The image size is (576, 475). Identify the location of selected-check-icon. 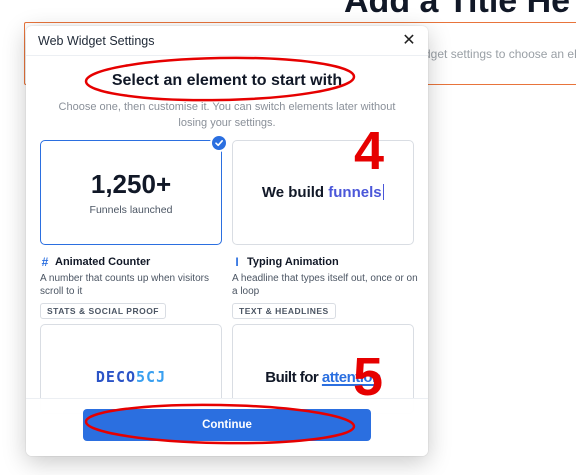
(219, 143).